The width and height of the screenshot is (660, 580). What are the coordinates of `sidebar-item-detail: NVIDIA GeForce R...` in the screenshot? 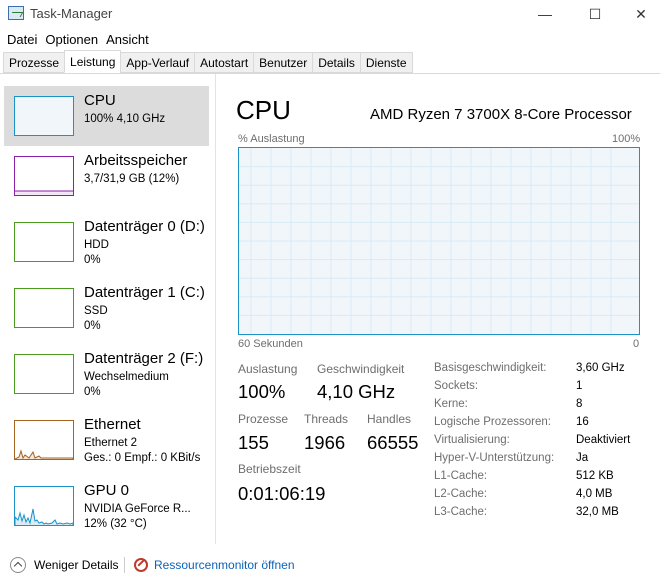 It's located at (137, 509).